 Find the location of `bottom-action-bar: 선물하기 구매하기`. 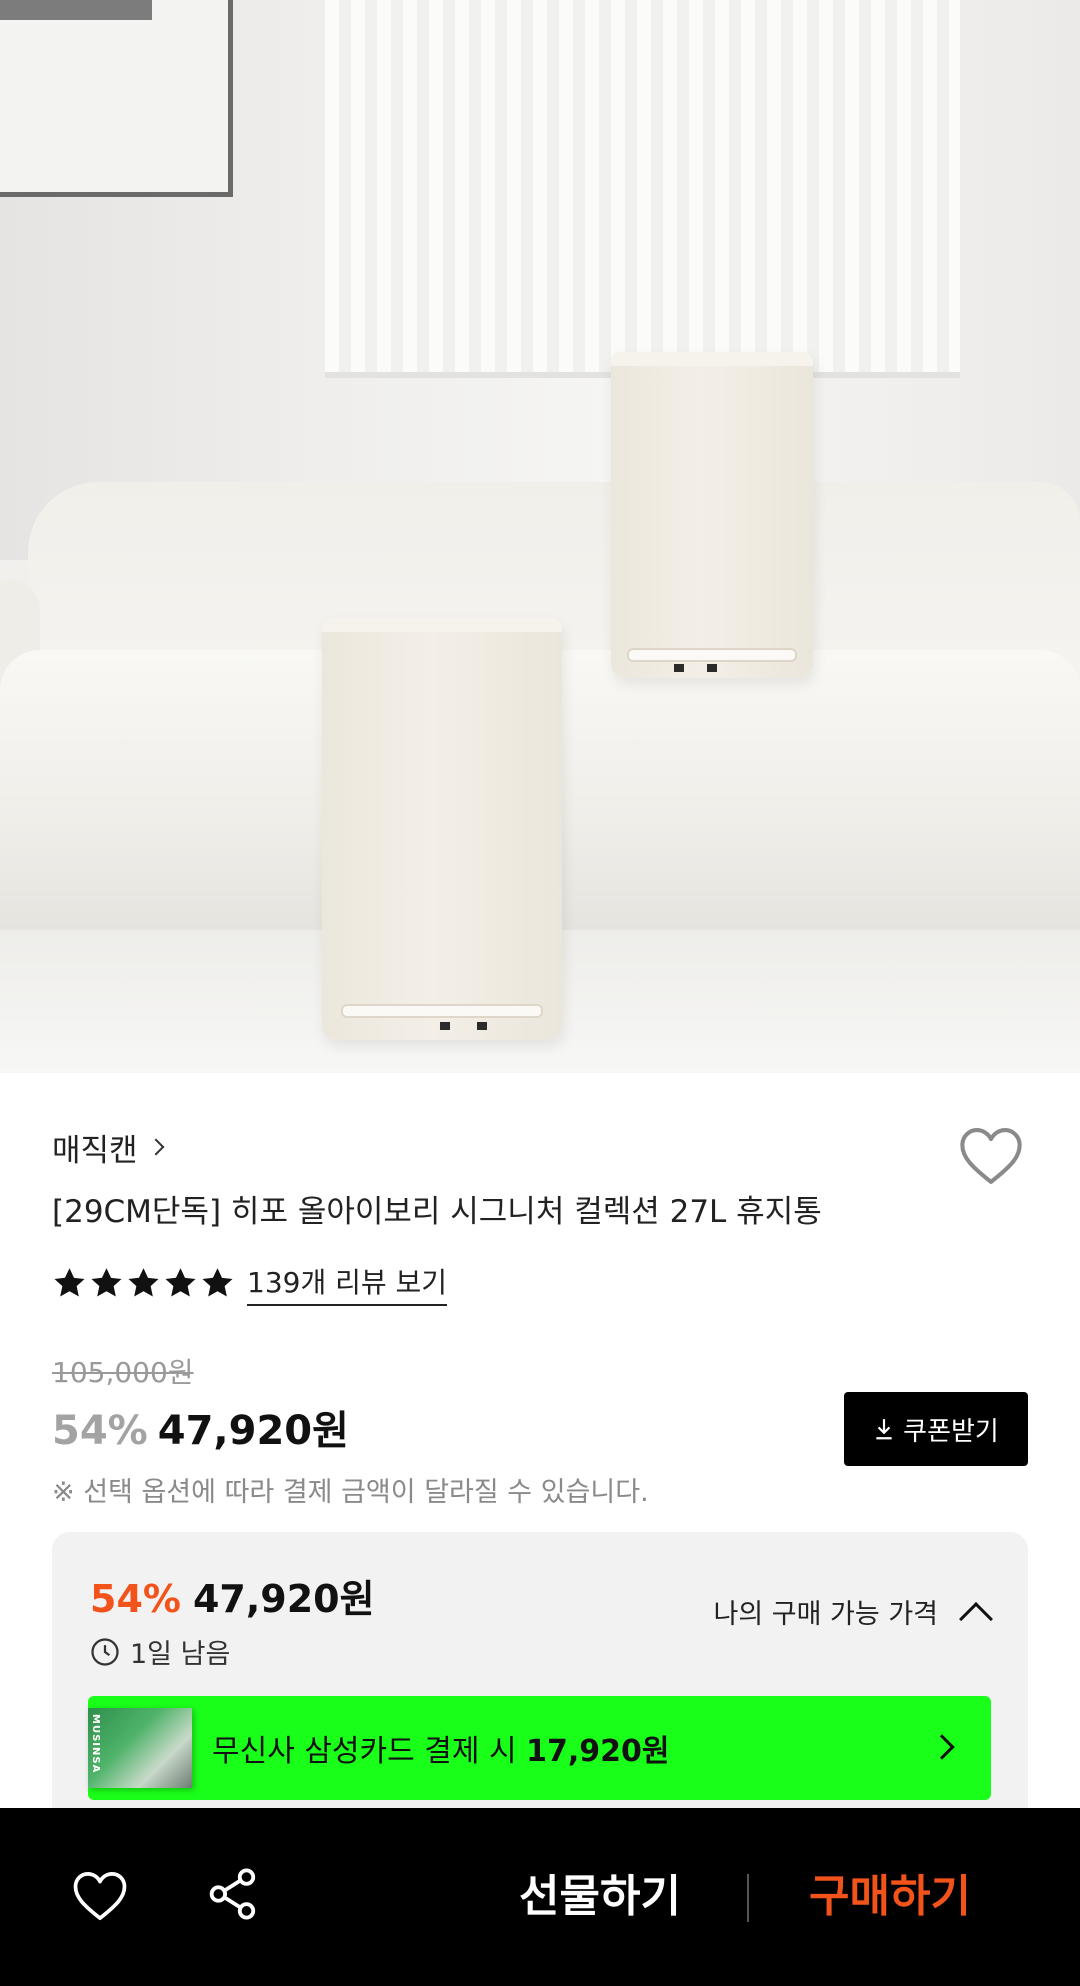

bottom-action-bar: 선물하기 구매하기 is located at coordinates (540, 1897).